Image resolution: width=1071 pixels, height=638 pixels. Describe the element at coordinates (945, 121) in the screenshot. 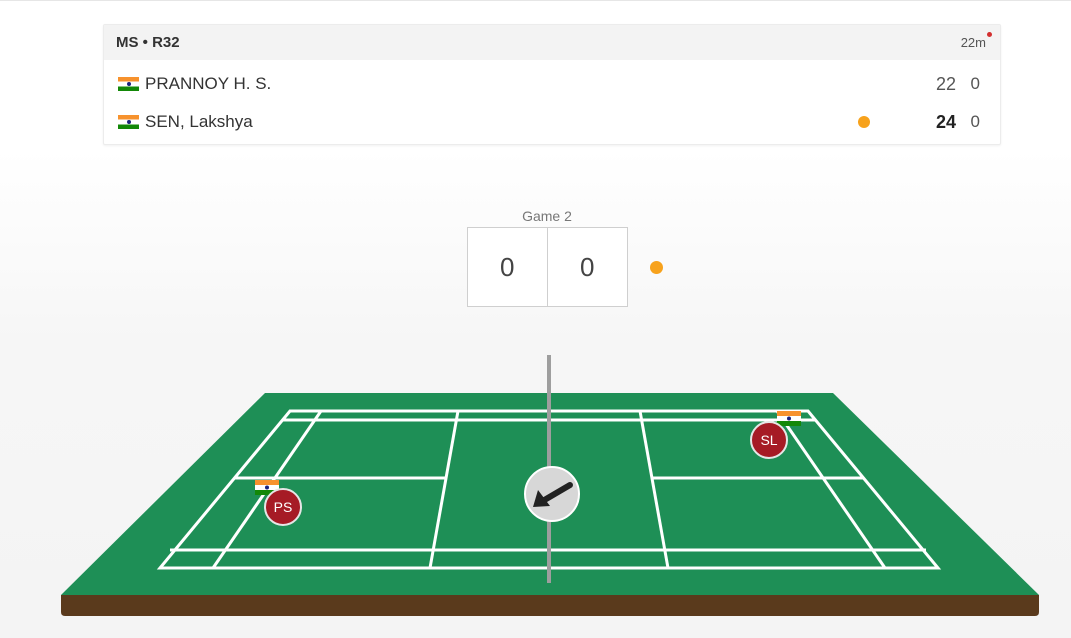

I see `player-game1-score: 24` at that location.